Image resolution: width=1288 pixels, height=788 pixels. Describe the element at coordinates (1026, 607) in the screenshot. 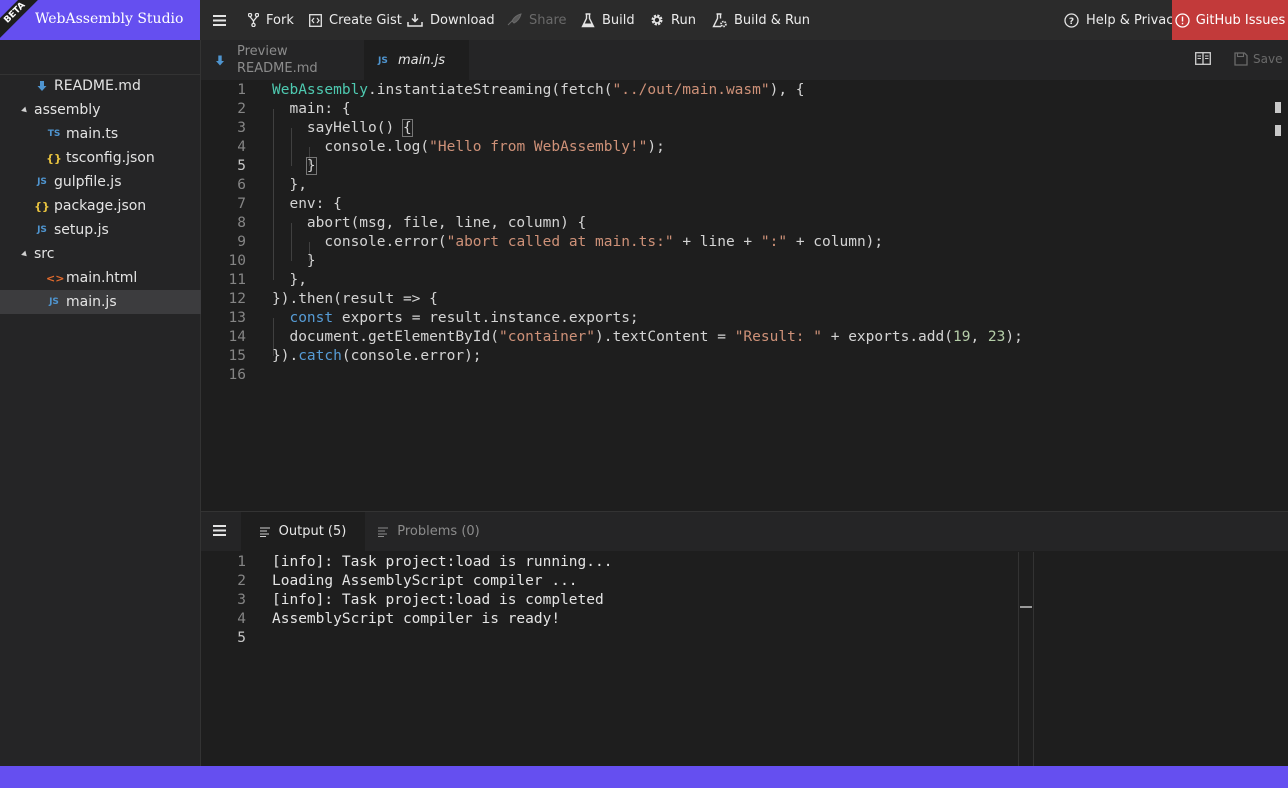

I see `scroll-position-mark` at that location.